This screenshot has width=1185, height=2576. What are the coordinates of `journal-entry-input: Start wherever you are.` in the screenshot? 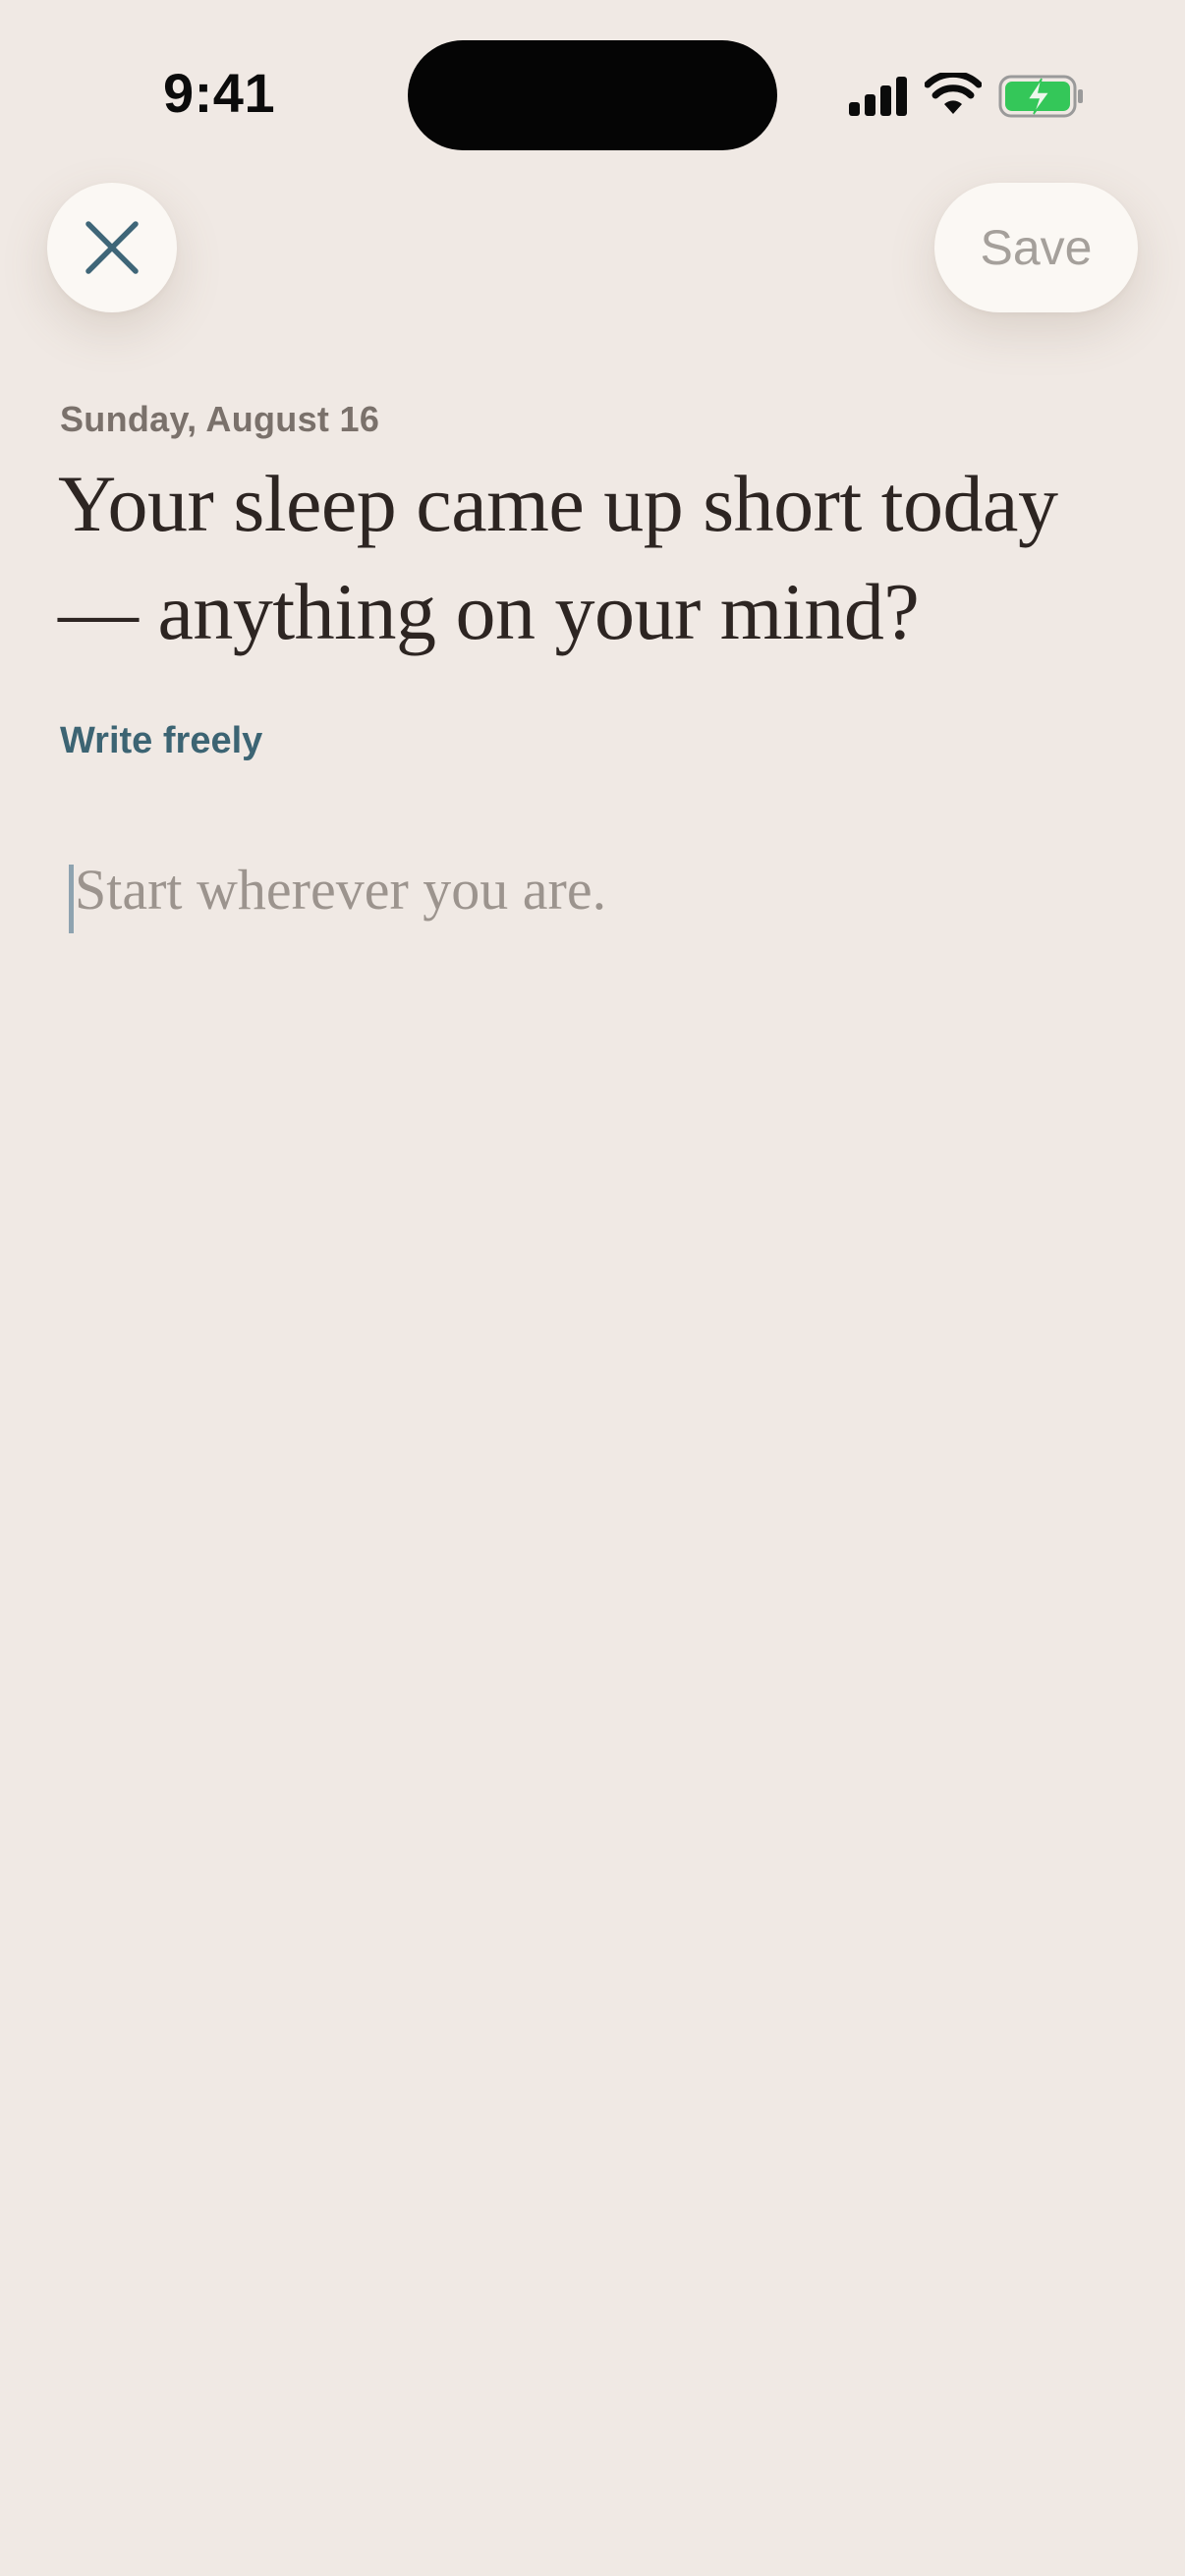 It's located at (600, 902).